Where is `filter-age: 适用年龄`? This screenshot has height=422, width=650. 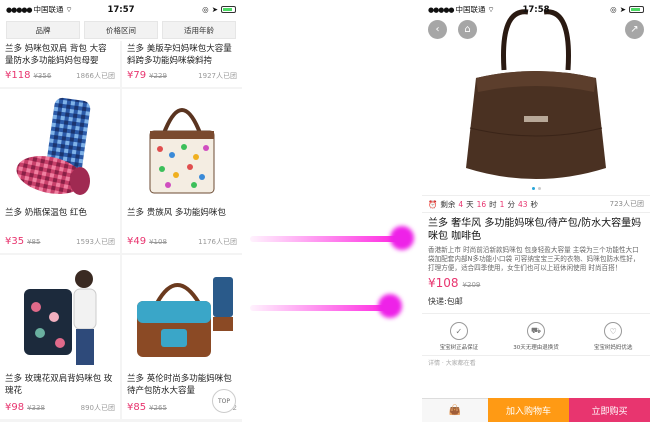 filter-age: 适用年龄 is located at coordinates (199, 30).